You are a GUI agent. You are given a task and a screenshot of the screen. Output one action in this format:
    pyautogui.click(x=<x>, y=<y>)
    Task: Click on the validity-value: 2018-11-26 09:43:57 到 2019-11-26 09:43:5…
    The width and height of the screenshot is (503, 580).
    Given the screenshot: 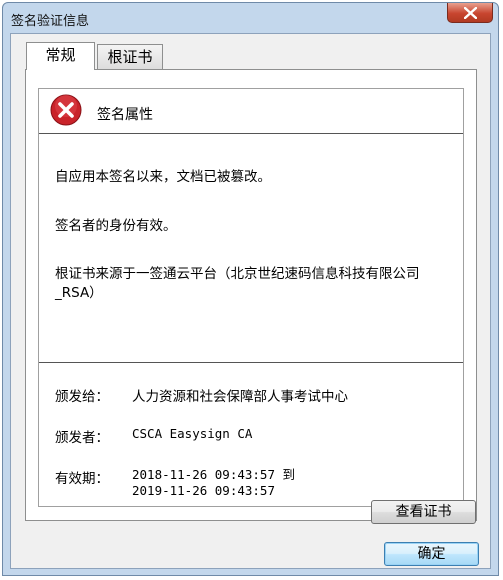 What is the action you would take?
    pyautogui.click(x=213, y=483)
    